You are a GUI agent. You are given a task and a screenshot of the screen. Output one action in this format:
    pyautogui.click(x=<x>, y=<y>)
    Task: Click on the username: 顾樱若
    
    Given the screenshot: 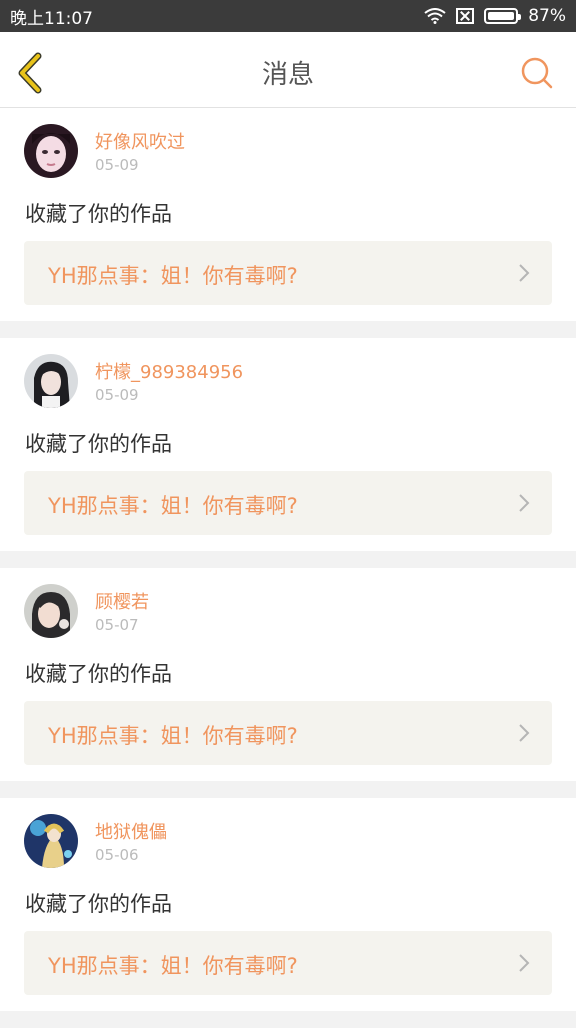 What is the action you would take?
    pyautogui.click(x=122, y=601)
    